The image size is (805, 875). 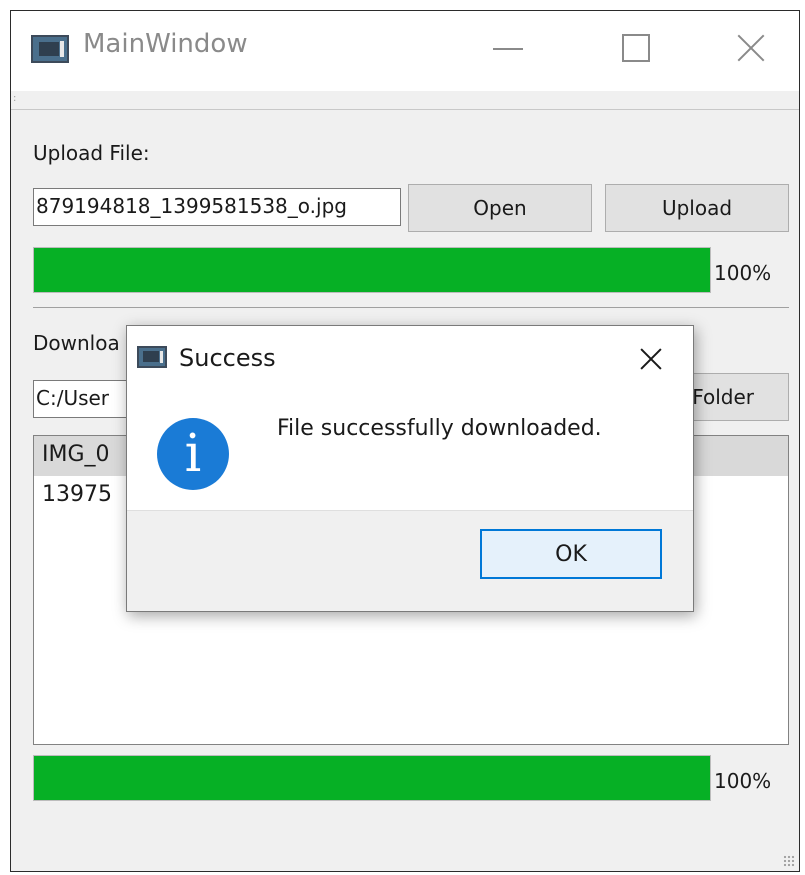 What do you see at coordinates (14, 99) in the screenshot?
I see `toolbar-grip: :` at bounding box center [14, 99].